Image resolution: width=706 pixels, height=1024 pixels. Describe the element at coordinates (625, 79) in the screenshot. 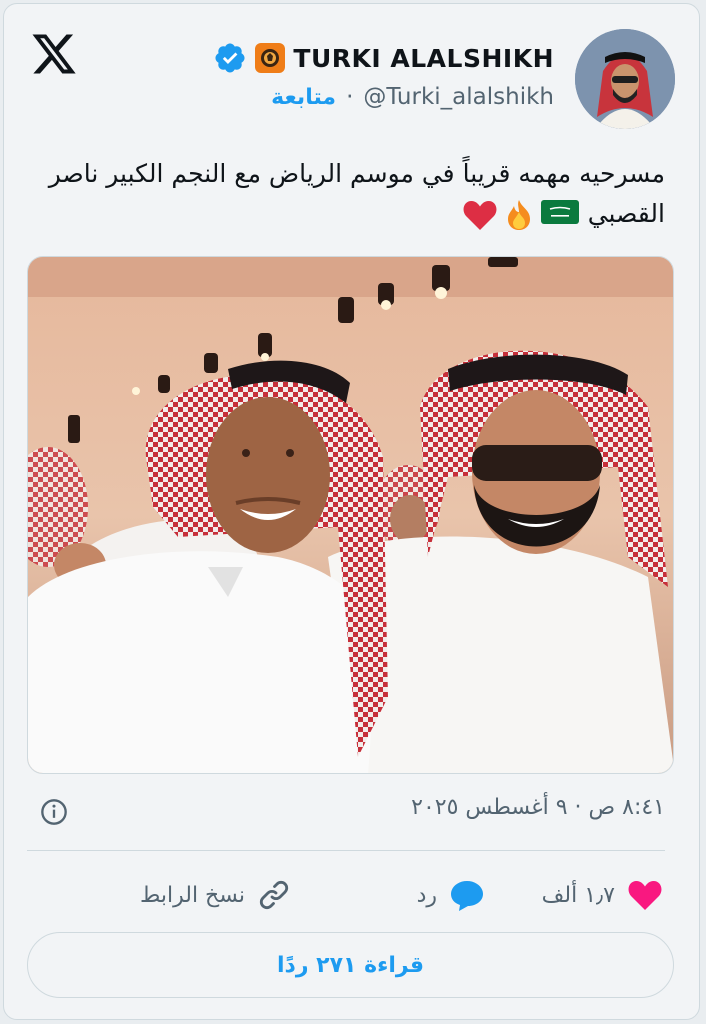

I see `profile-avatar` at that location.